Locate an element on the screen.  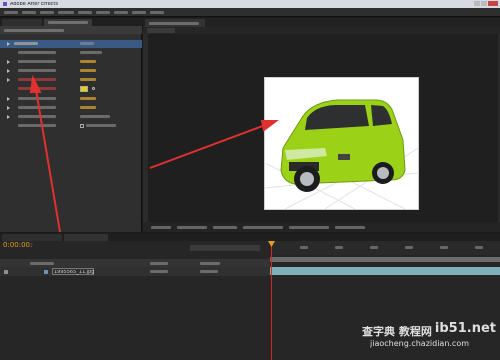
tab-timeline is located at coordinates (86, 237).